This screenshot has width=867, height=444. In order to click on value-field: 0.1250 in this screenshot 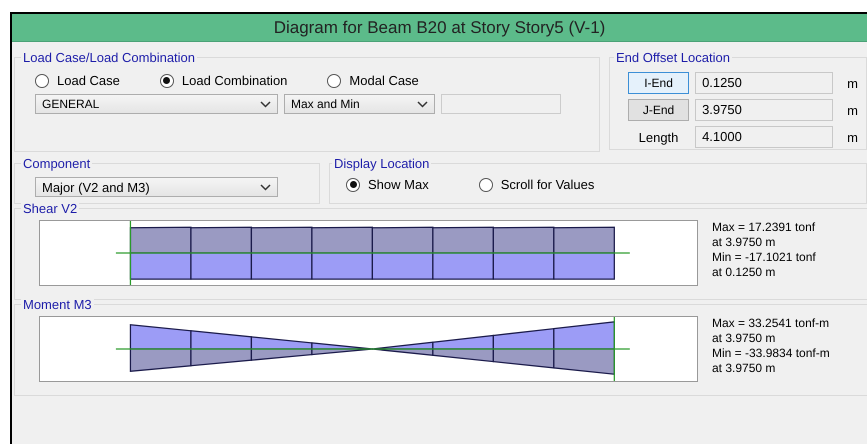, I will do `click(764, 83)`.